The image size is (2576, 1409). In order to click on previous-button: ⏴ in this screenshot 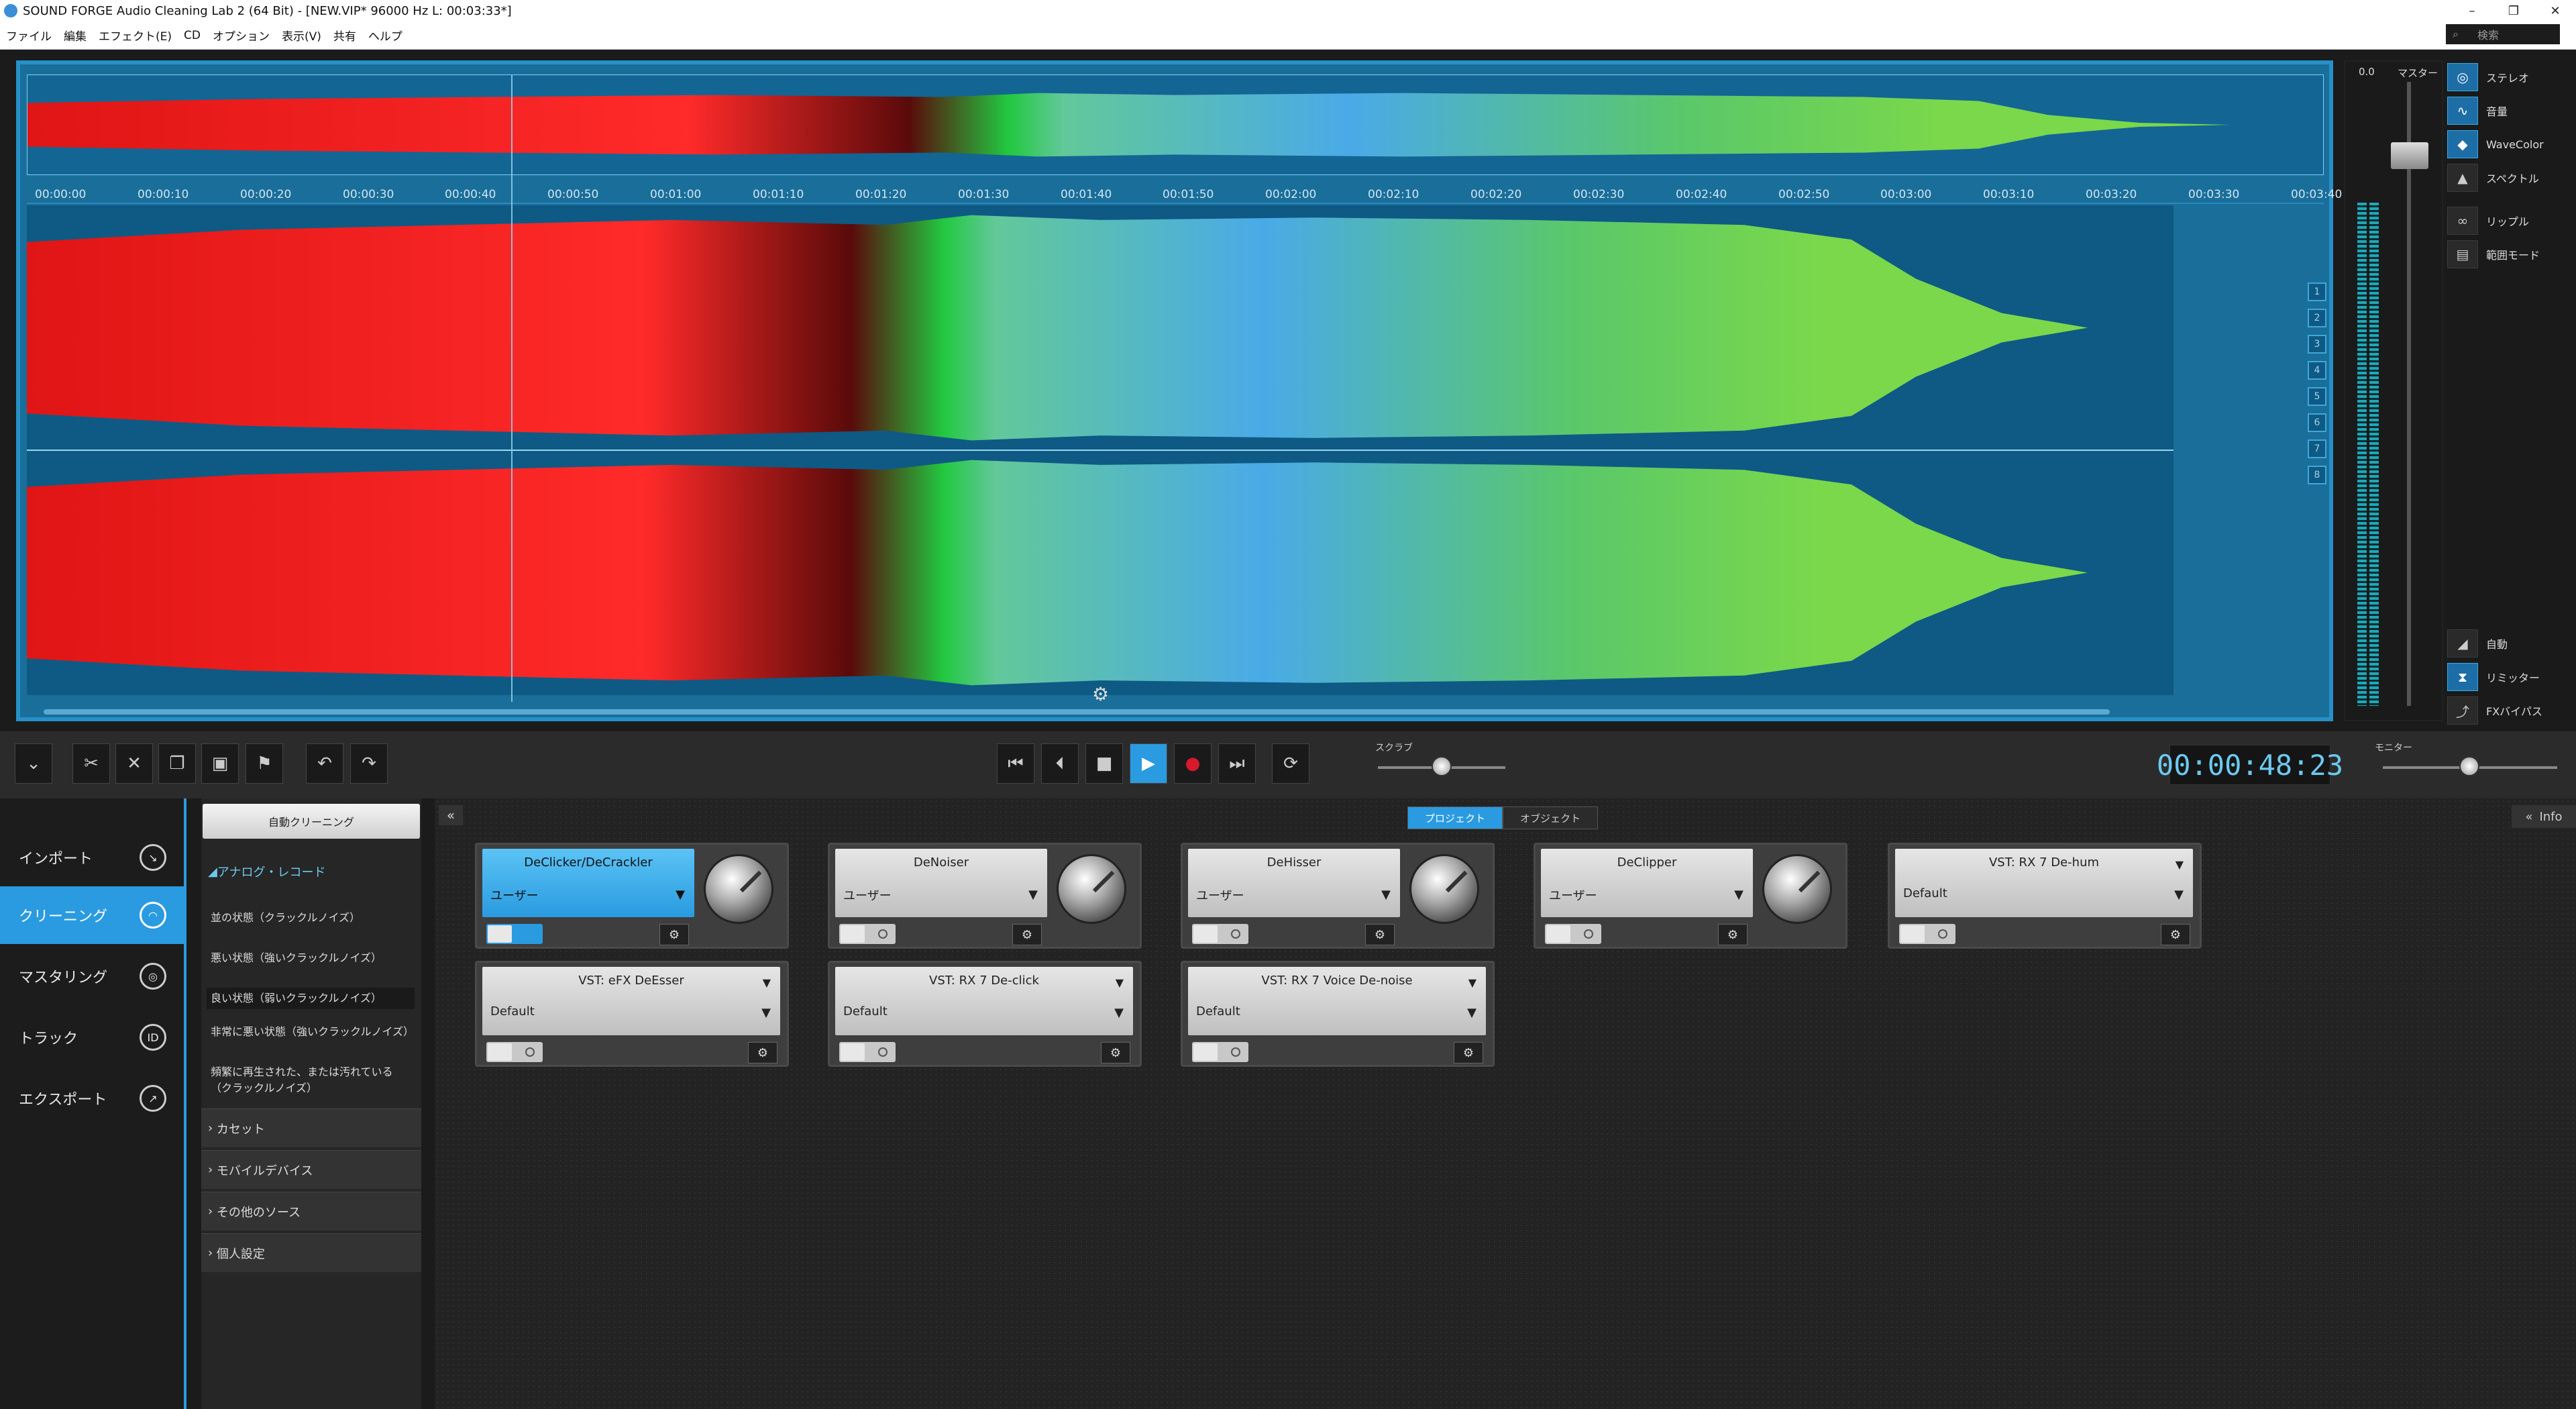, I will do `click(1060, 763)`.